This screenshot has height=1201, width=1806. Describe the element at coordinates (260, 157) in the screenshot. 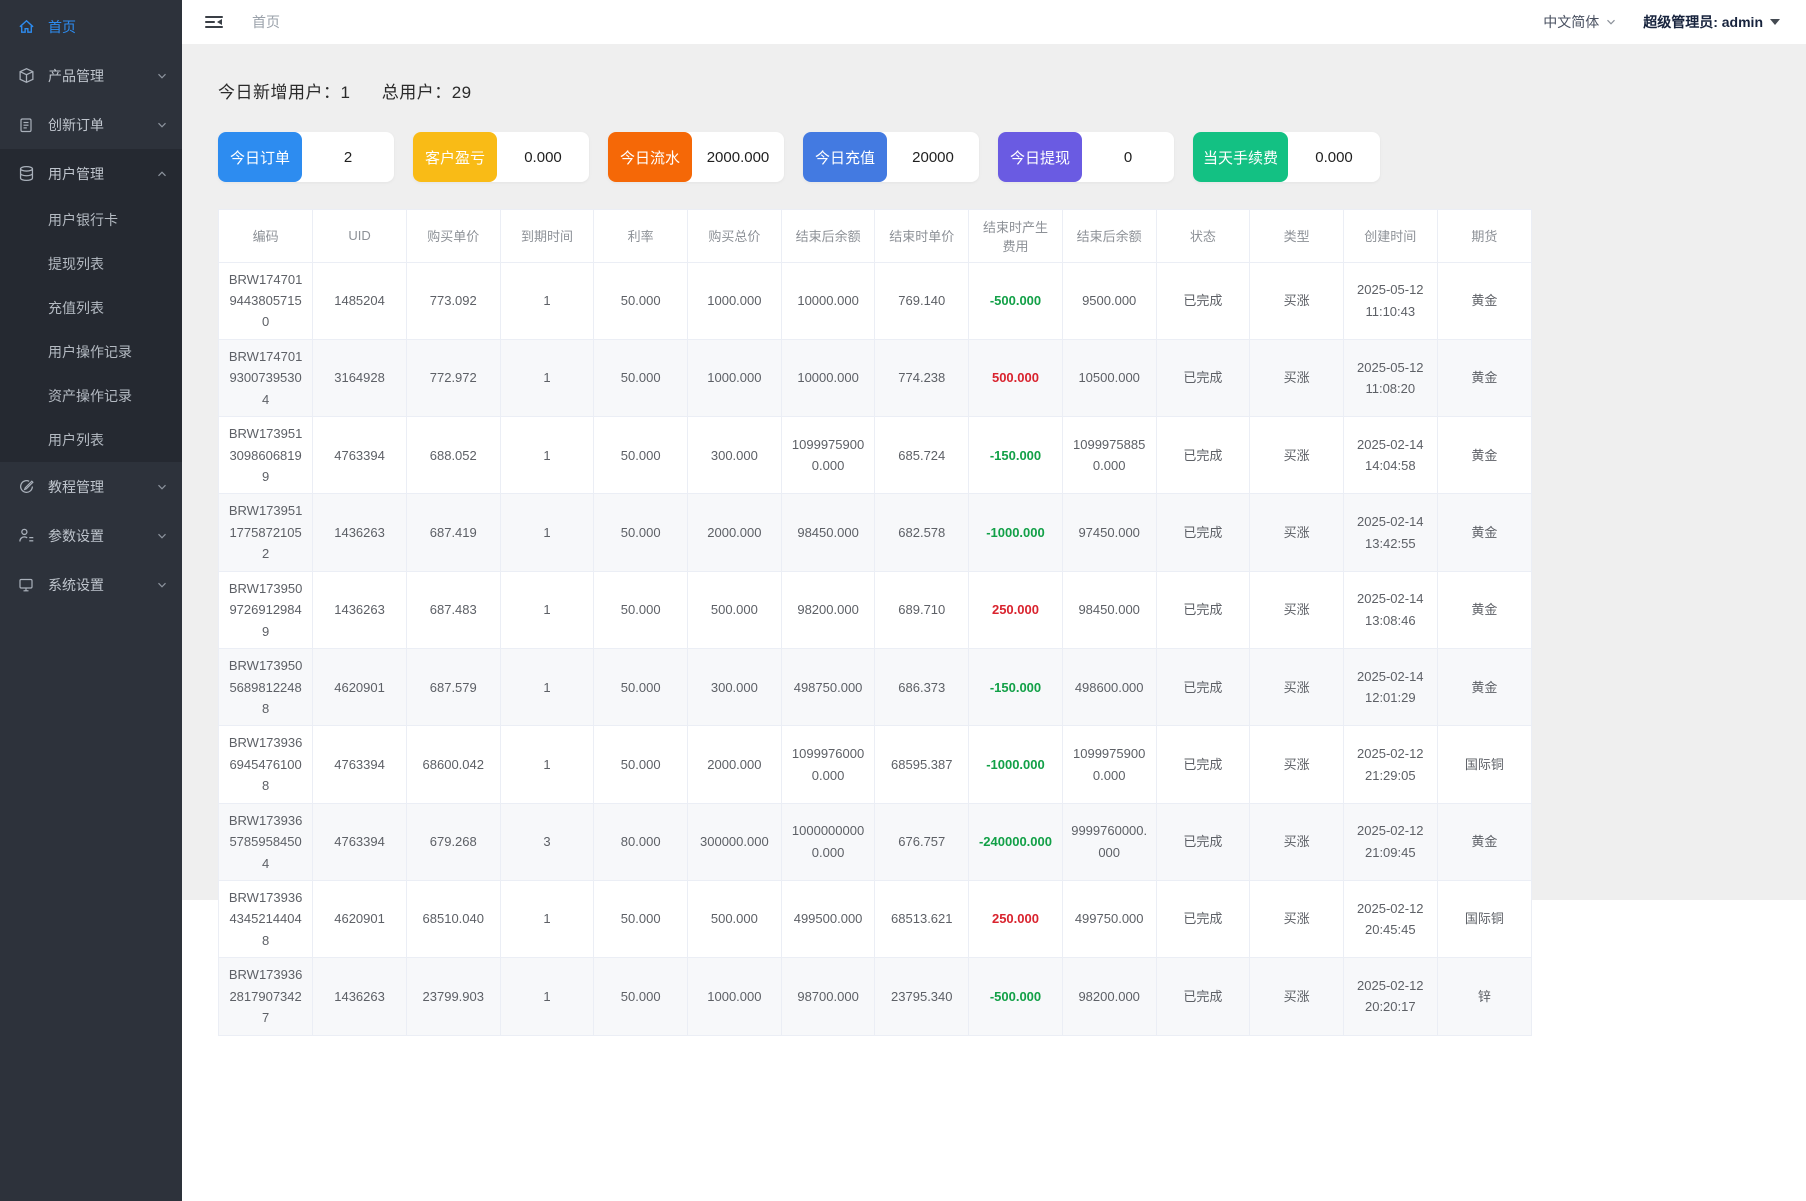

I see `stat-card-label: 今日订单` at that location.